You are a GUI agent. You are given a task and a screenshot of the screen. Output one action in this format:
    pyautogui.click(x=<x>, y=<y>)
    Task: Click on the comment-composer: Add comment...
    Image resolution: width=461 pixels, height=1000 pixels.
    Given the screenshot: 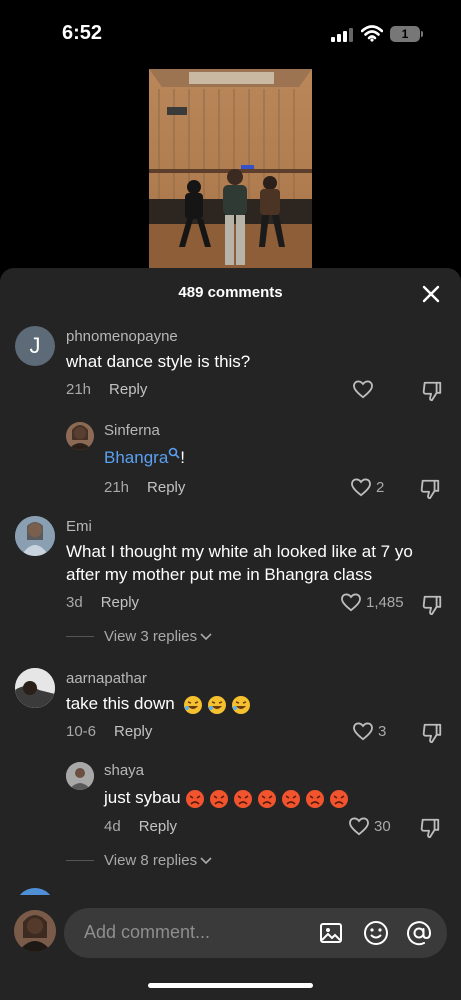 What is the action you would take?
    pyautogui.click(x=230, y=947)
    